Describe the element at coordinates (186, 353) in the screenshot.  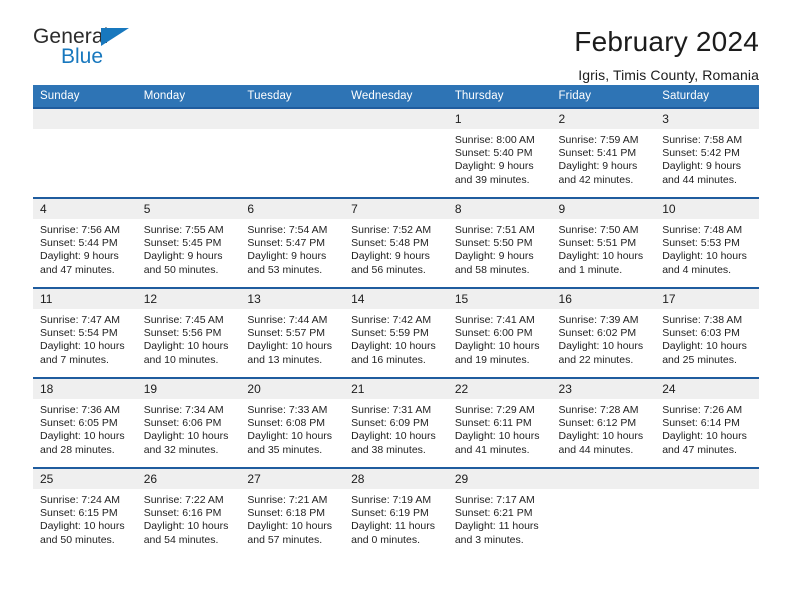
I see `daylight-text: Daylight: 10 hours and 10 minutes.` at that location.